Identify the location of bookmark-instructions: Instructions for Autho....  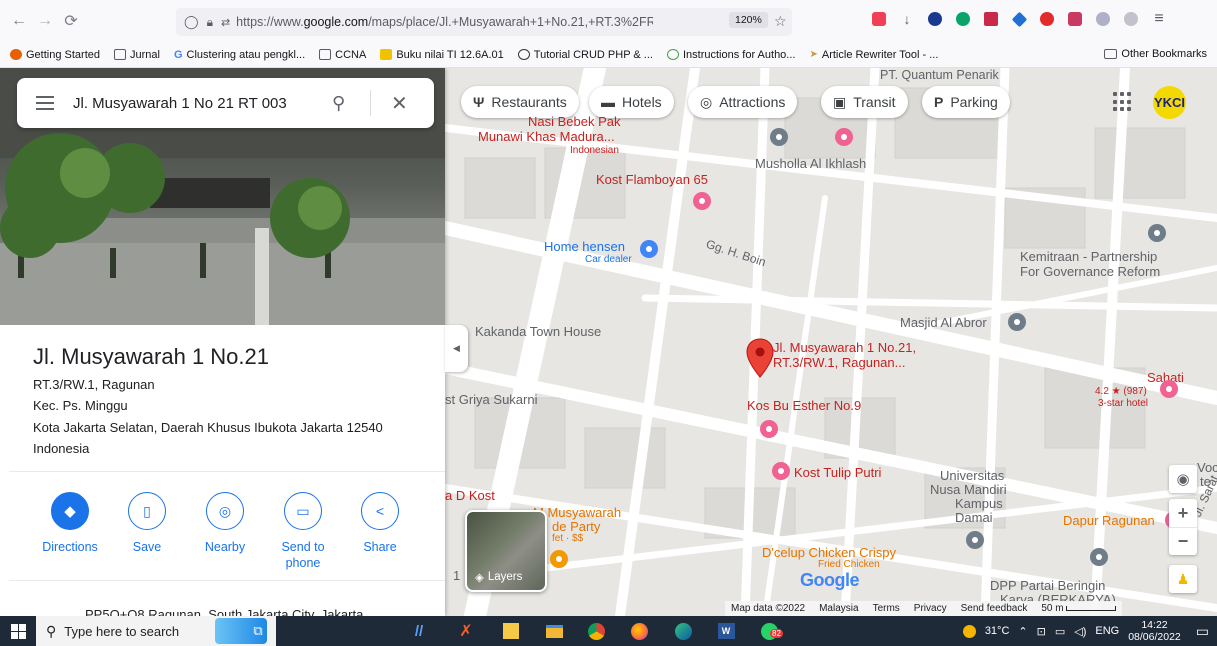
(730, 55).